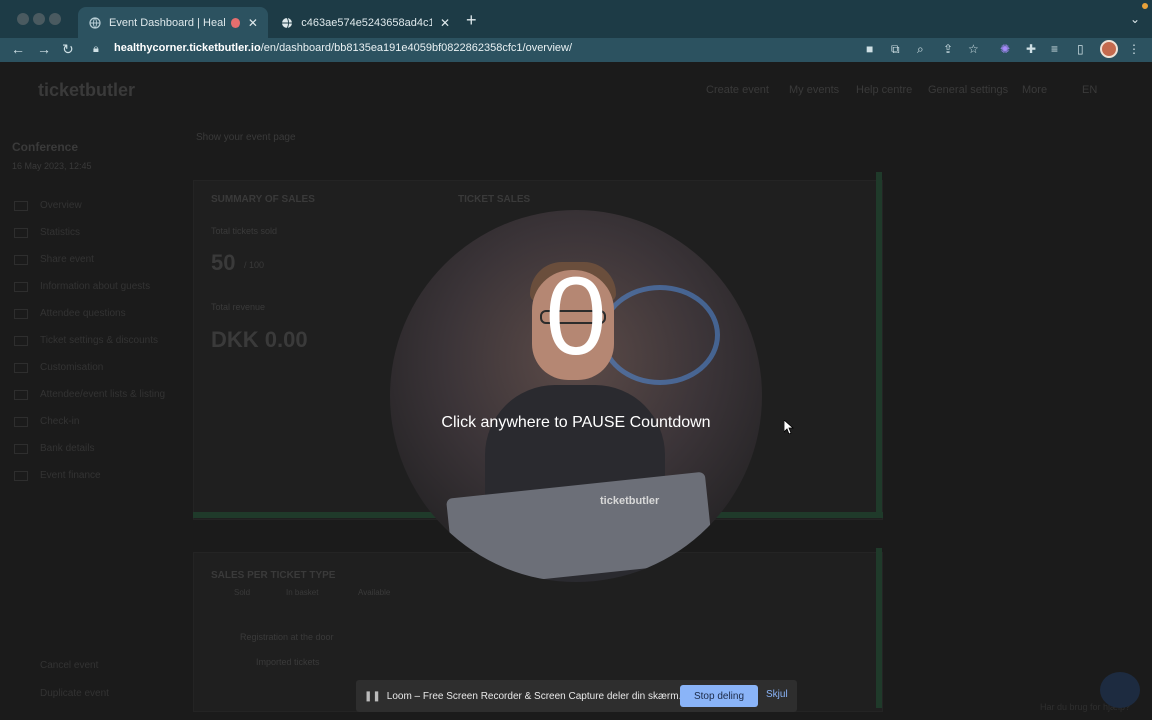 This screenshot has height=720, width=1152. Describe the element at coordinates (1089, 90) in the screenshot. I see `nav-language: EN` at that location.